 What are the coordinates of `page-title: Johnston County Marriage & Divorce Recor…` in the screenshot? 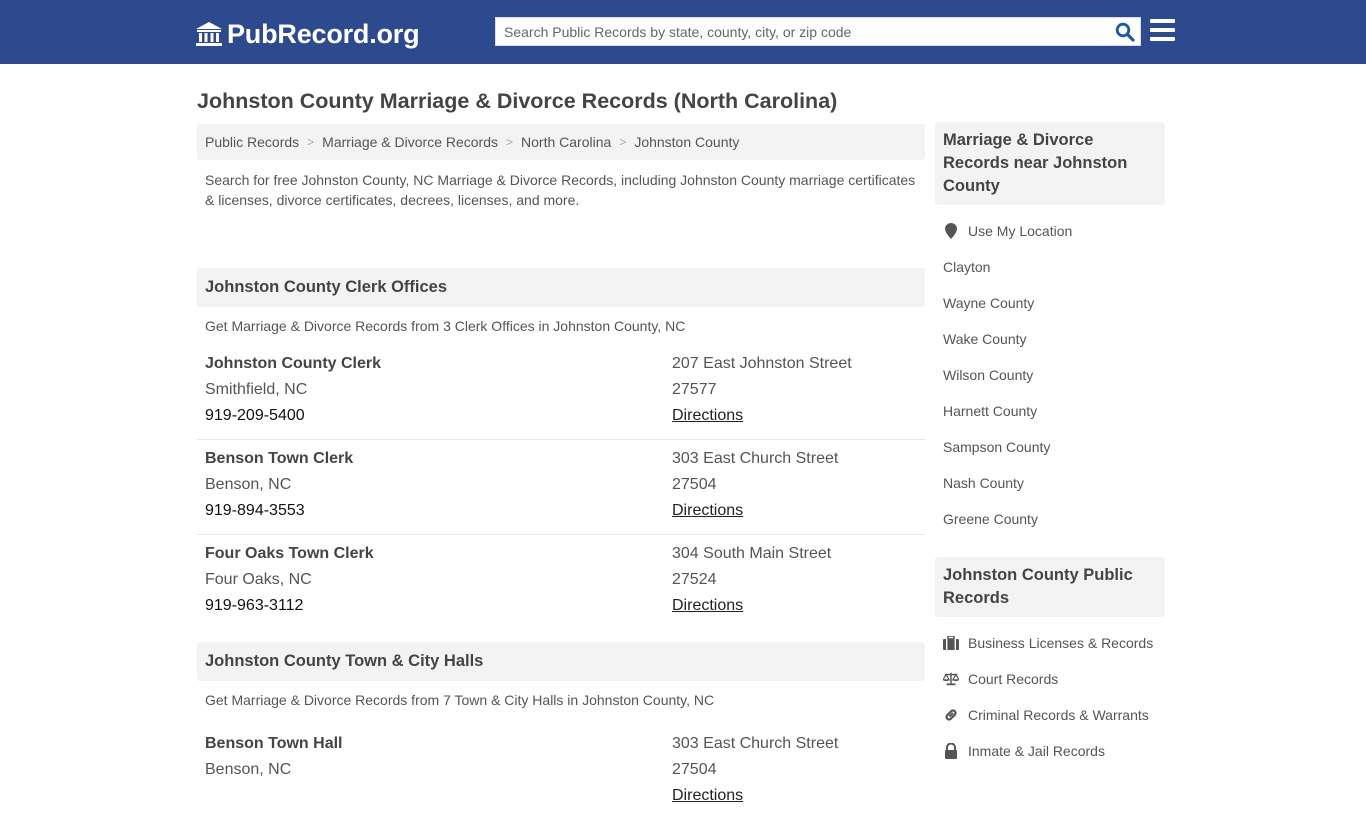 It's located at (517, 101).